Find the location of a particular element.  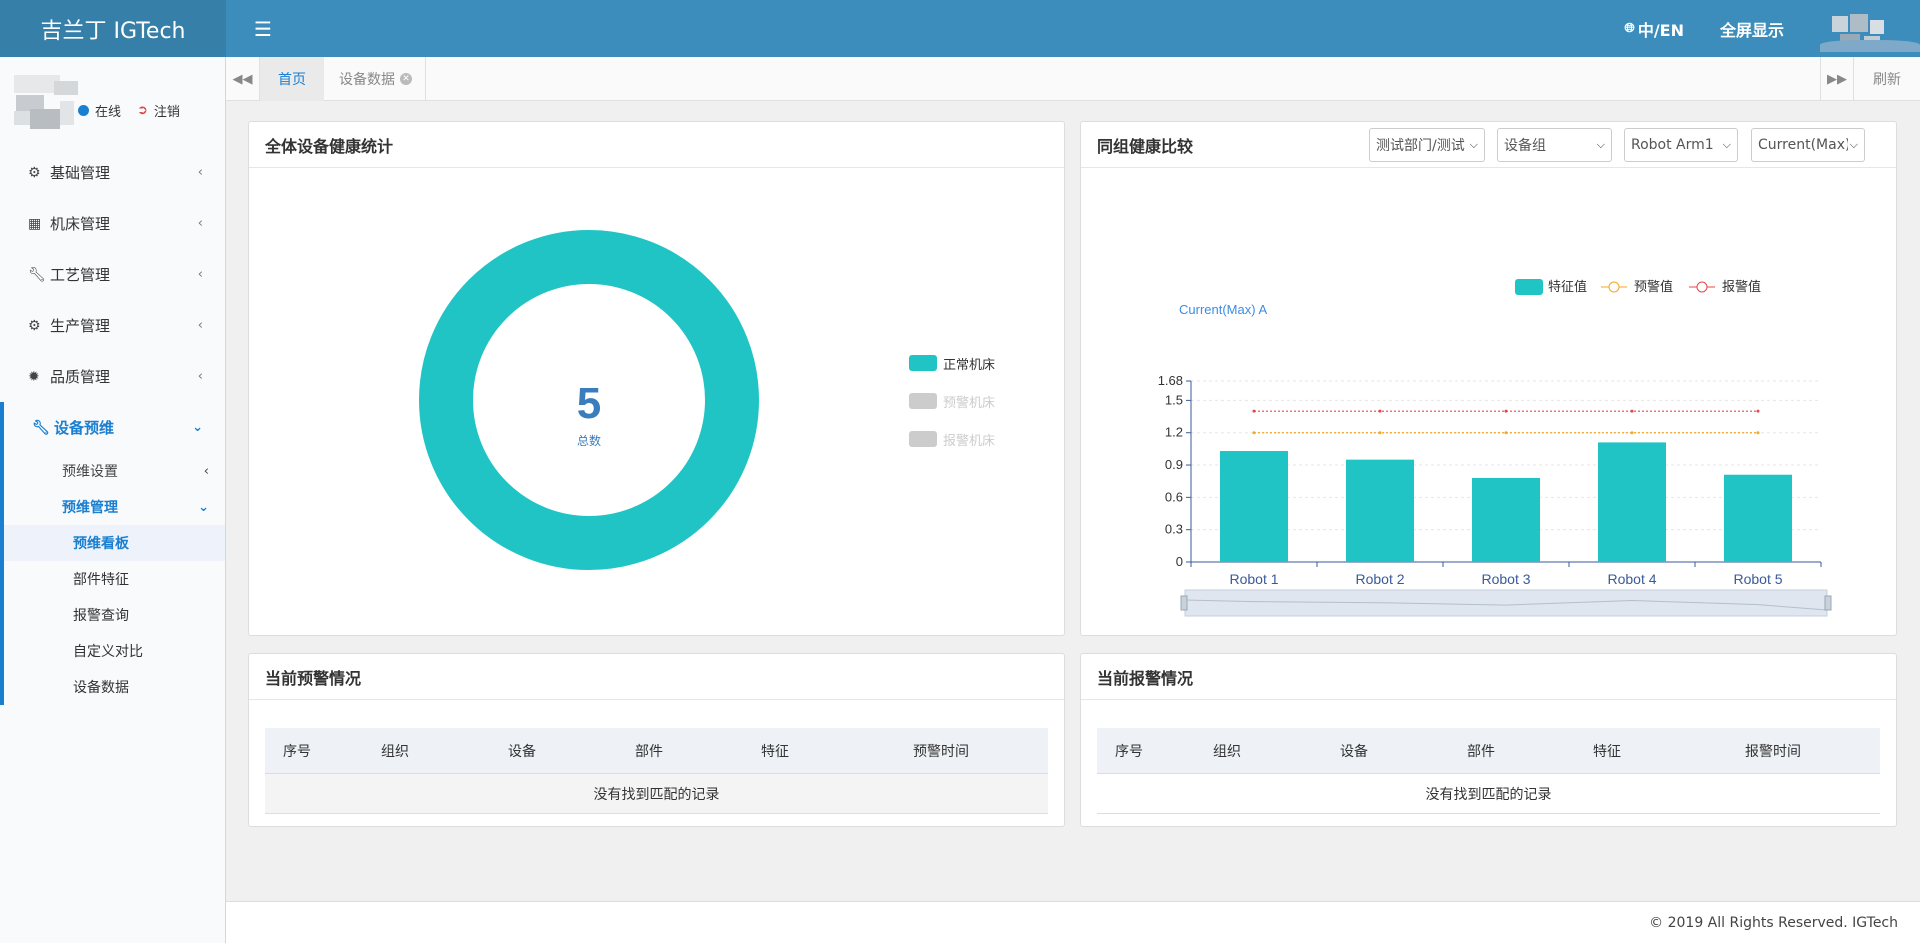

fullscreen-button: 全屏显示 is located at coordinates (1752, 29).